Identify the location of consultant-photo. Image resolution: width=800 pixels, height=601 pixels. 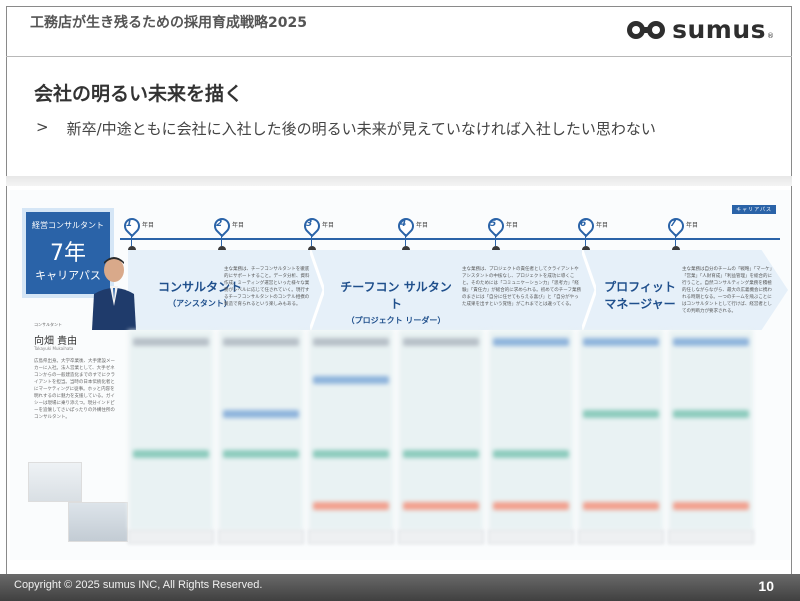
(114, 293).